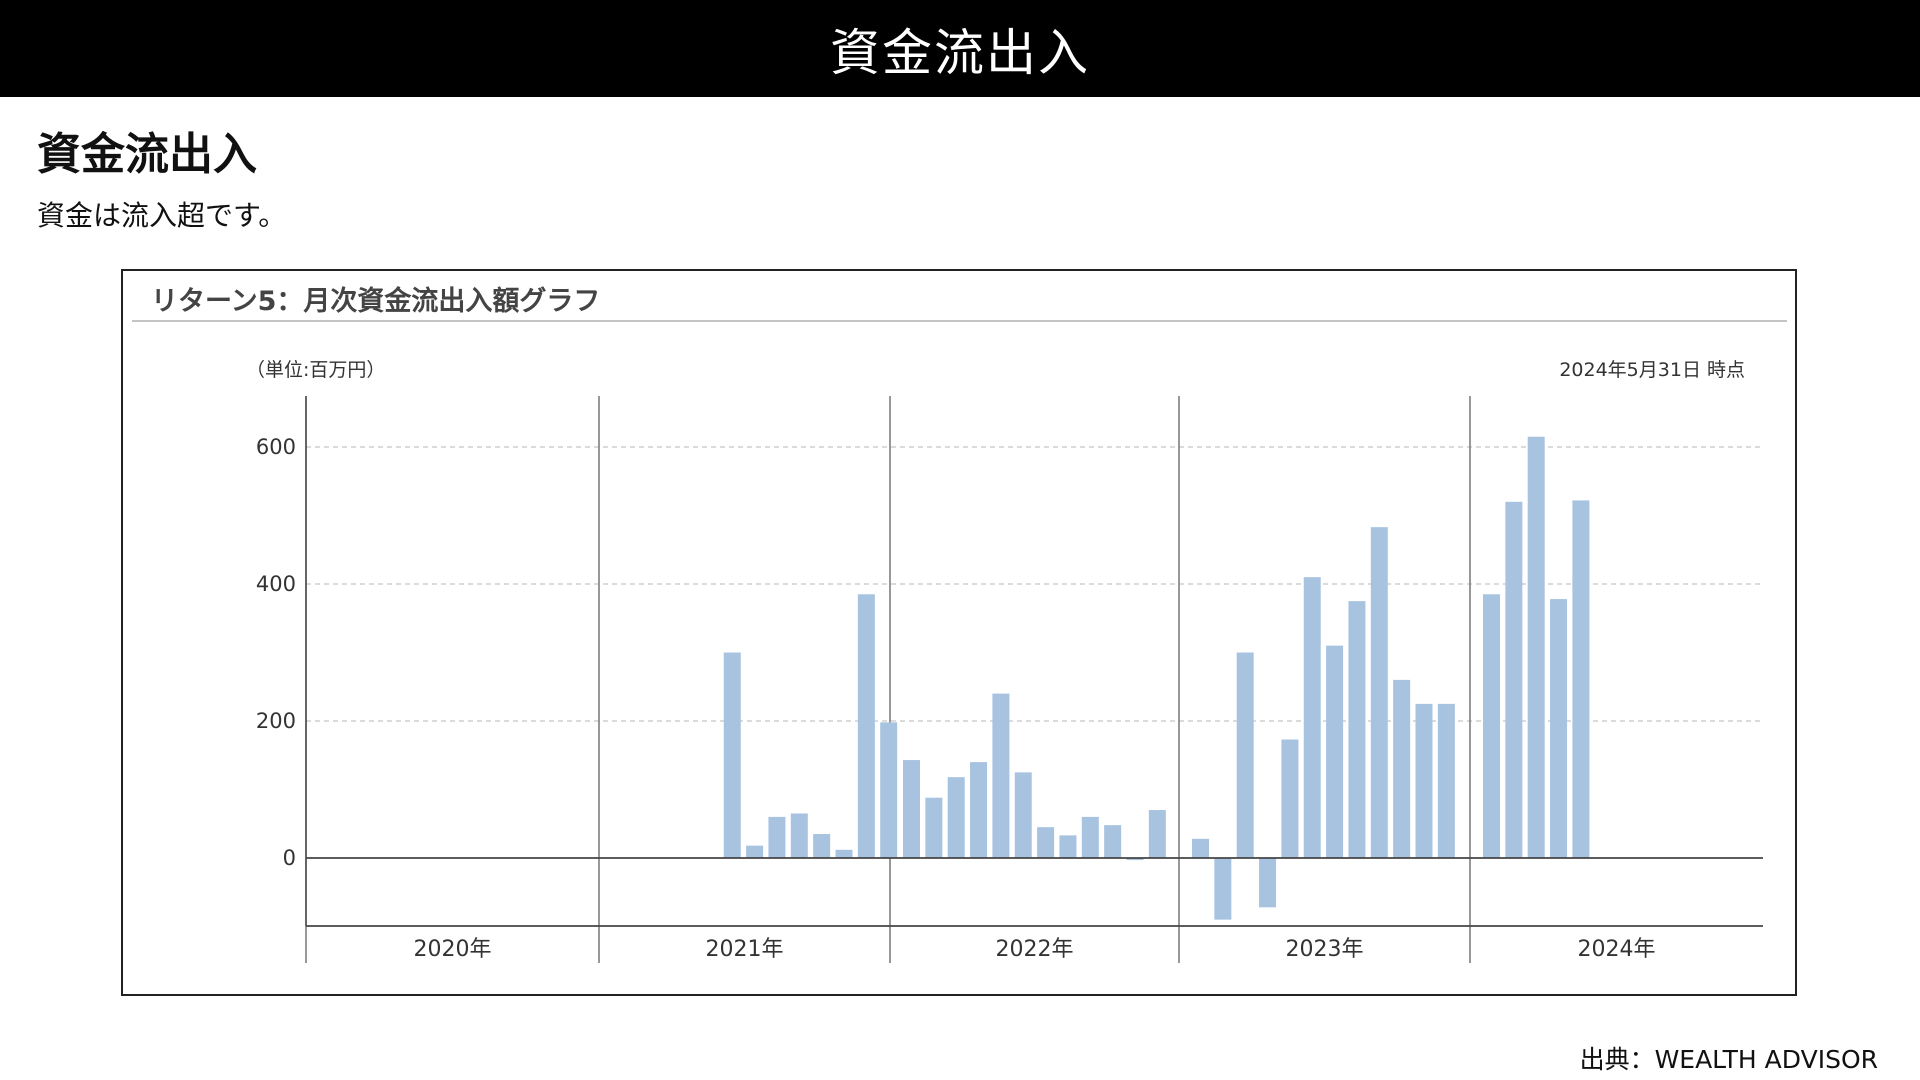 The image size is (1920, 1080). Describe the element at coordinates (276, 447) in the screenshot. I see `y-tick-label: 600` at that location.